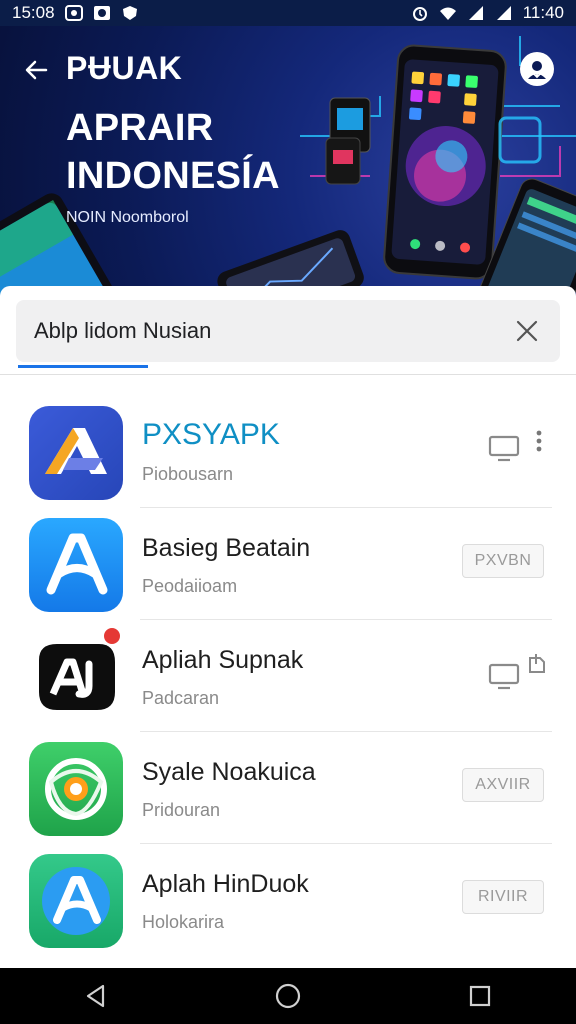 This screenshot has height=1024, width=576. What do you see at coordinates (288, 565) in the screenshot?
I see `list-item: Basieg Beatain Peodaiioam PXVBN` at bounding box center [288, 565].